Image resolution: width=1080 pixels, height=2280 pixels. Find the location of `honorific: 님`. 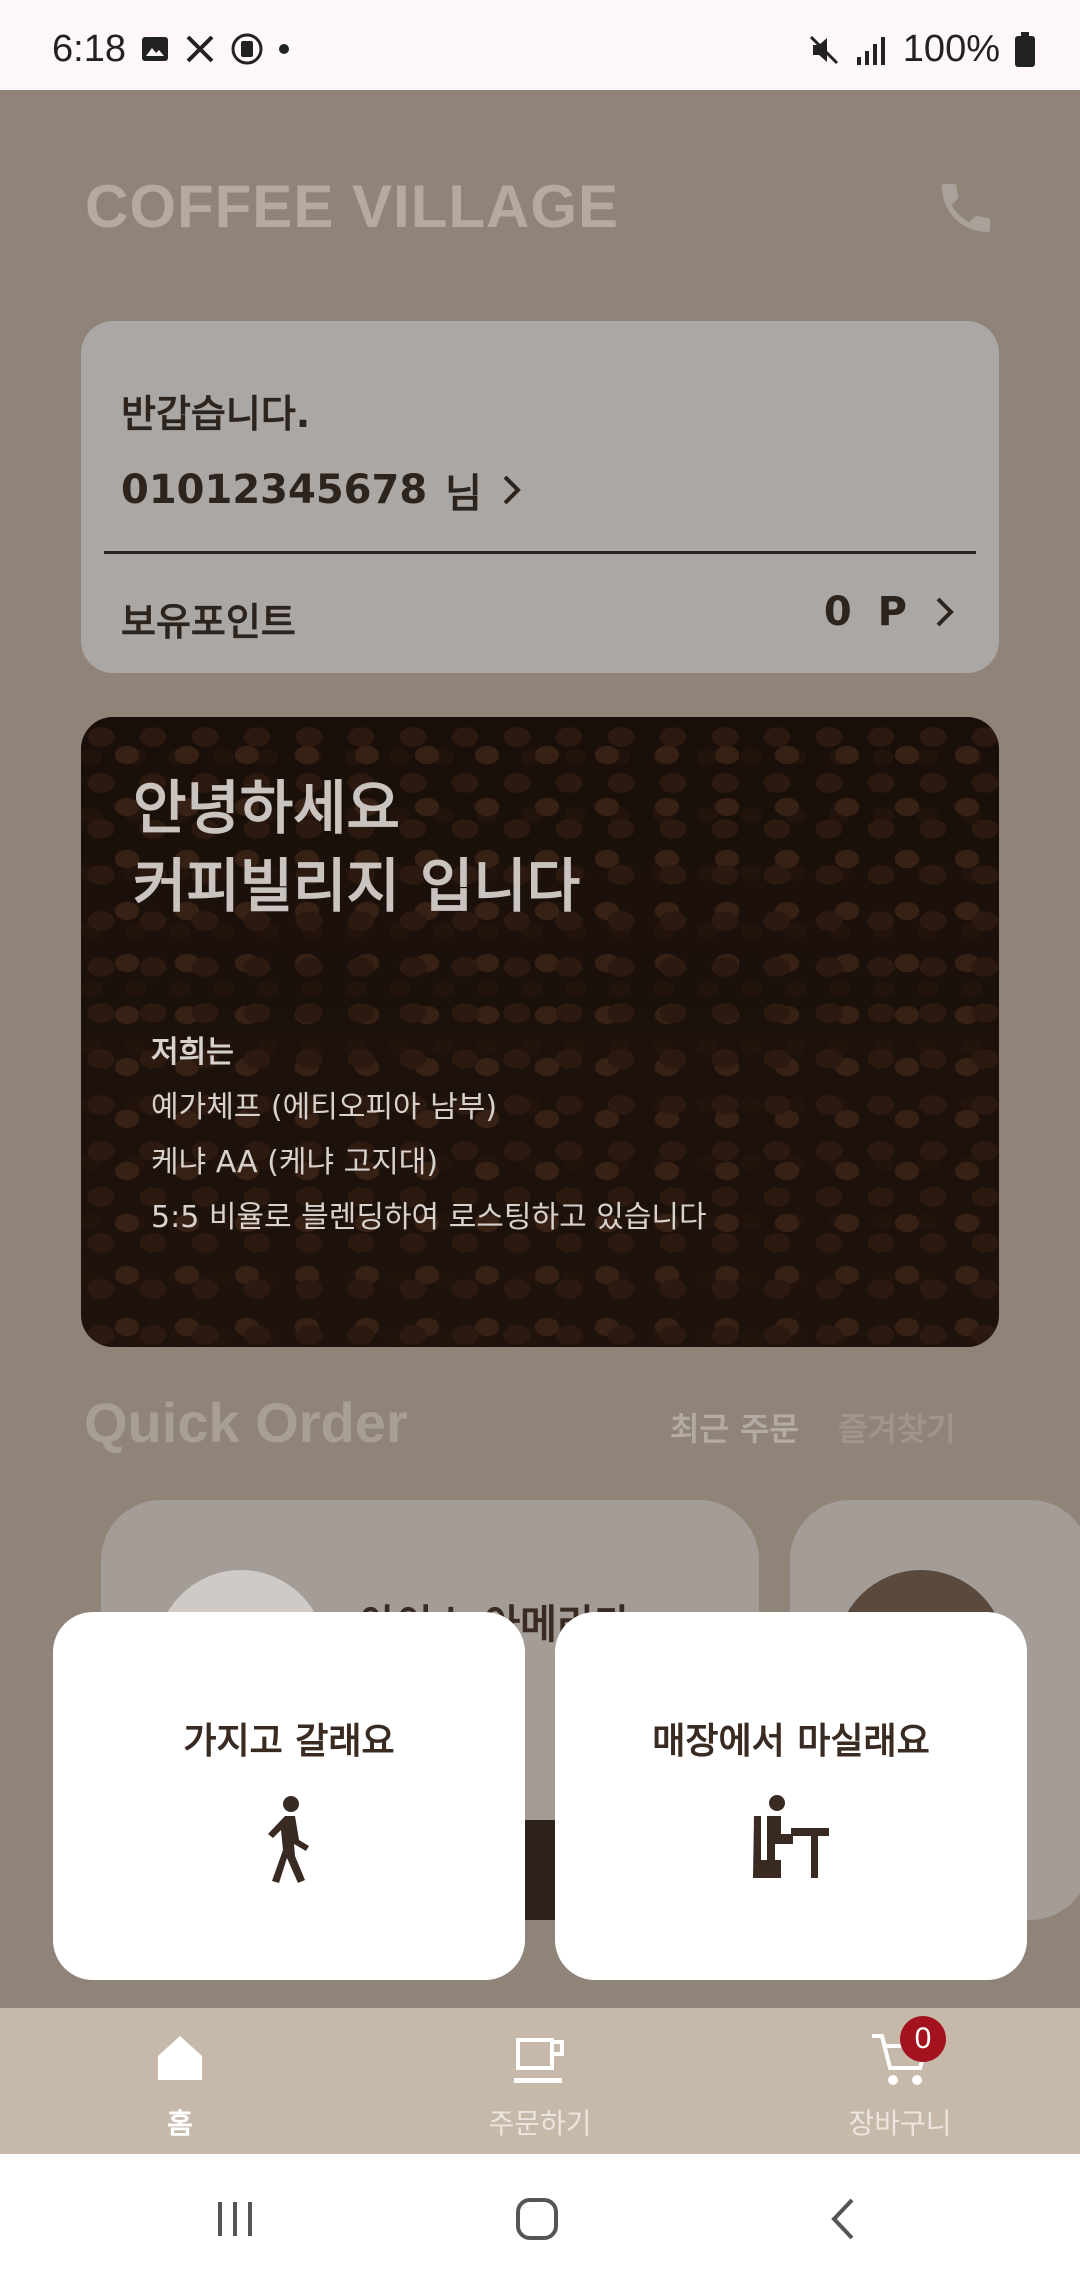

honorific: 님 is located at coordinates (463, 494).